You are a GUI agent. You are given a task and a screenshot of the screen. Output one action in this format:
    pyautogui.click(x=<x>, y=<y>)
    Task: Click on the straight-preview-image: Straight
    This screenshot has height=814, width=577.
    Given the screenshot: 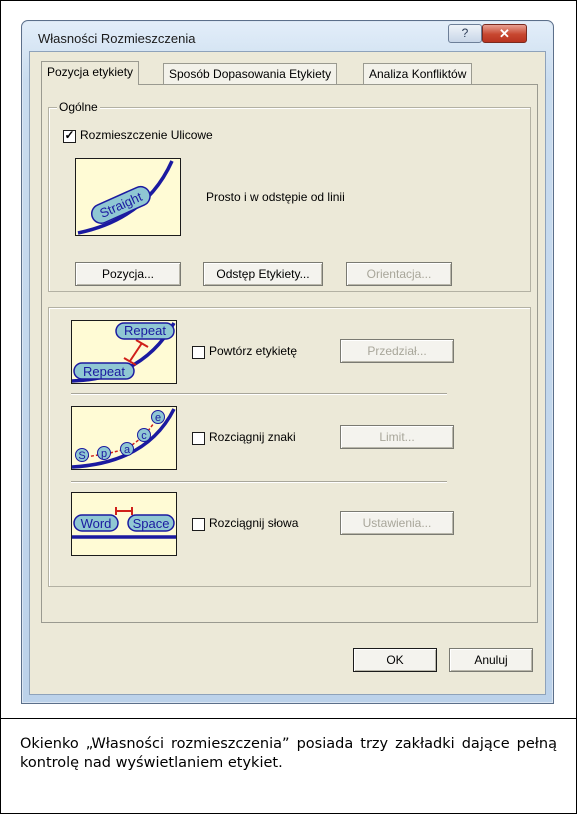 What is the action you would take?
    pyautogui.click(x=128, y=197)
    